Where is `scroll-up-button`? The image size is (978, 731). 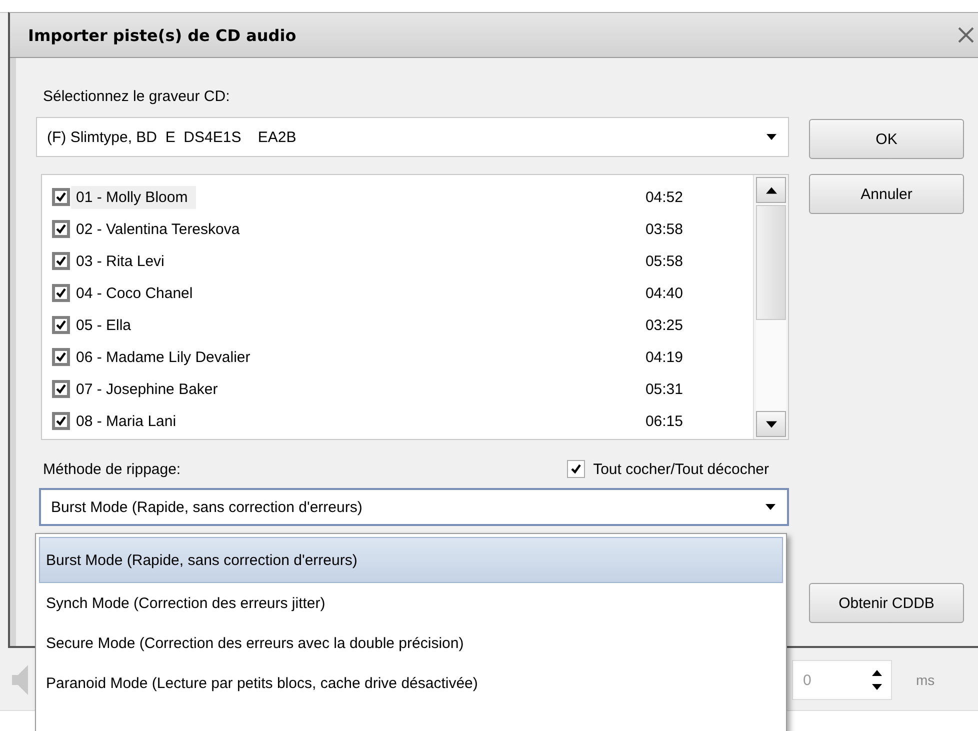
scroll-up-button is located at coordinates (771, 190).